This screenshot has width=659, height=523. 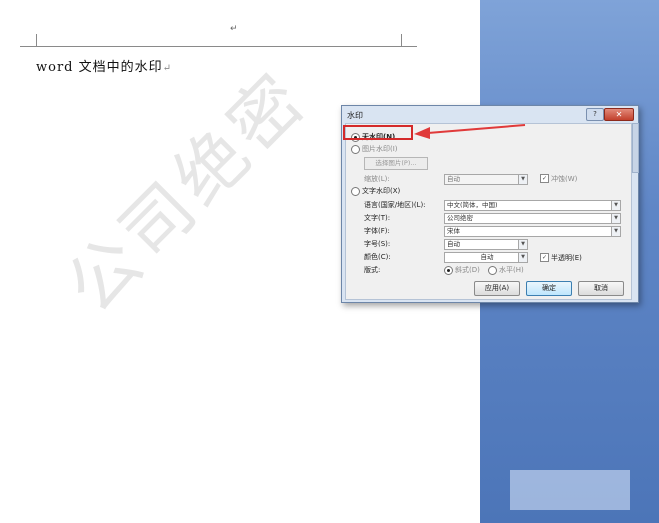 I want to click on cancel-button: 取消, so click(x=601, y=288).